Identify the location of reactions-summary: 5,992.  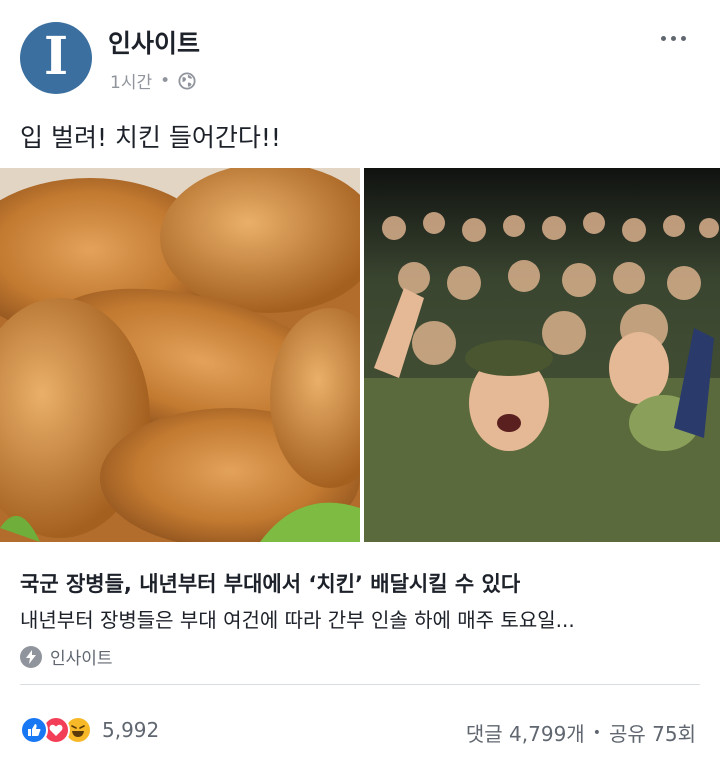
(89, 730).